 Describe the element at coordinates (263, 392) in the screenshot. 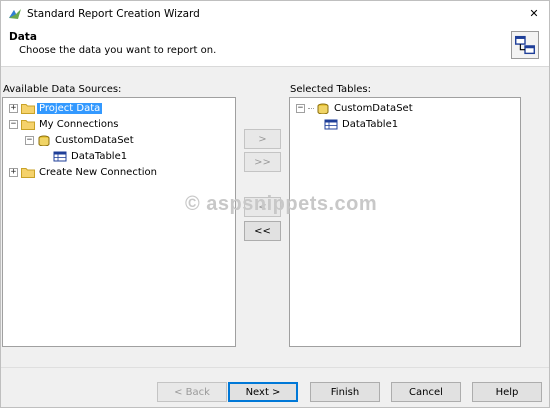

I see `next-button: Next >` at that location.